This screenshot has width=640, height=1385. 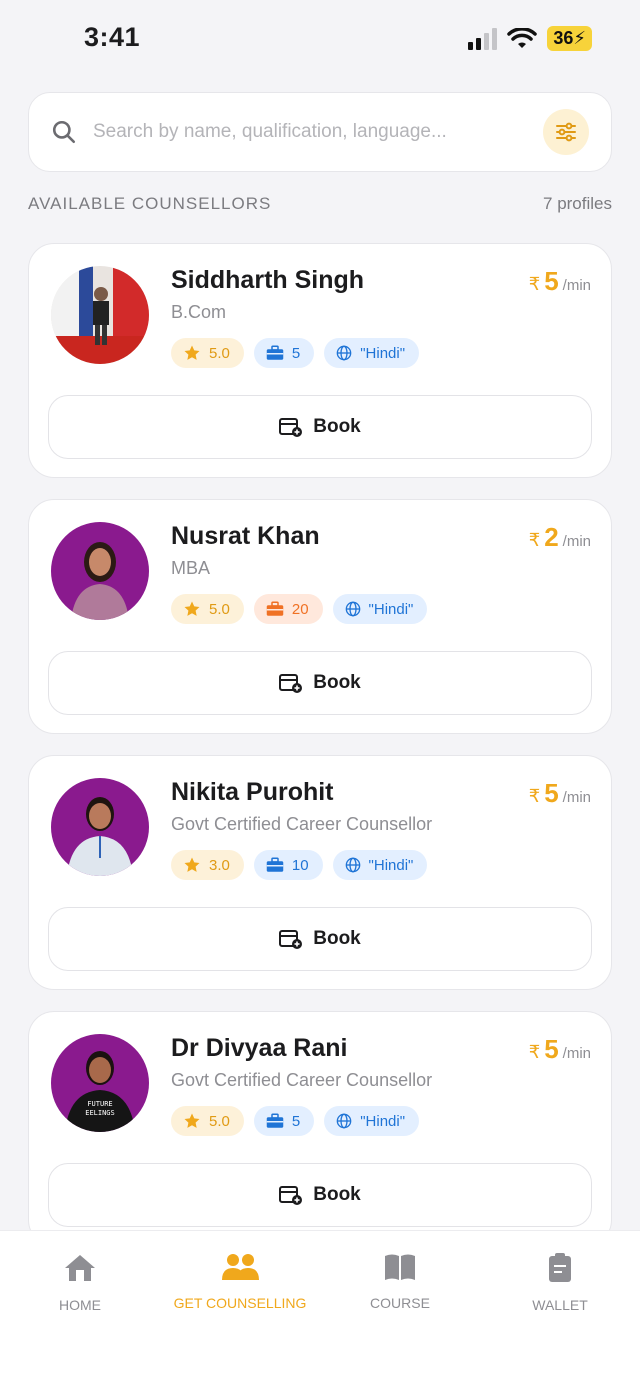 I want to click on tab-get-counselling: GET COUNSELLING, so click(x=240, y=1308).